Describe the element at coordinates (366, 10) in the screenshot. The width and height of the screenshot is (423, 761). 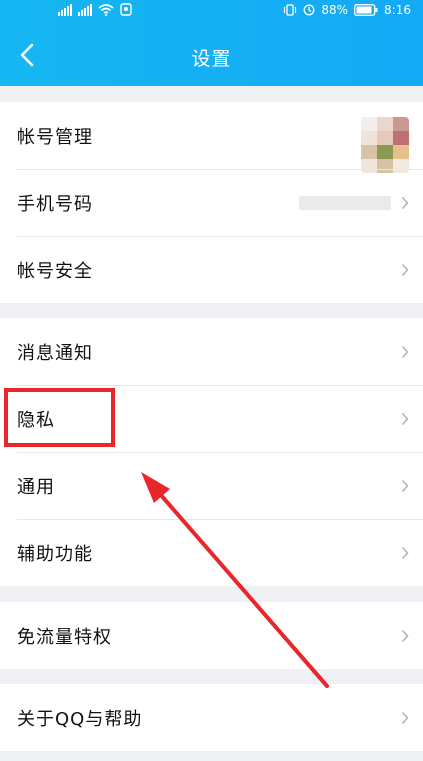
I see `battery-icon` at that location.